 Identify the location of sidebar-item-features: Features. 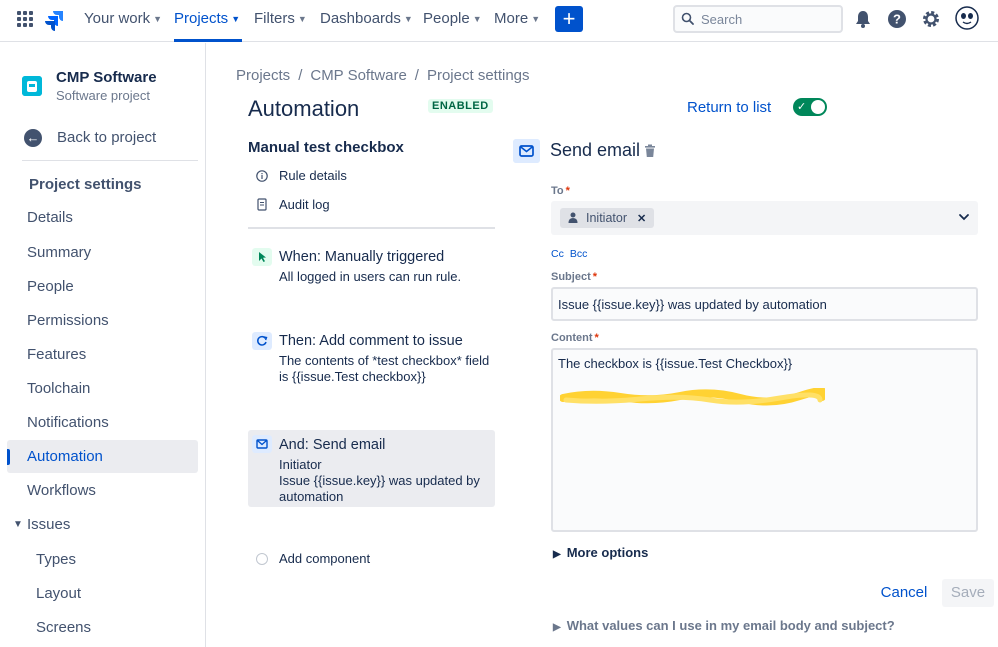
(102, 354).